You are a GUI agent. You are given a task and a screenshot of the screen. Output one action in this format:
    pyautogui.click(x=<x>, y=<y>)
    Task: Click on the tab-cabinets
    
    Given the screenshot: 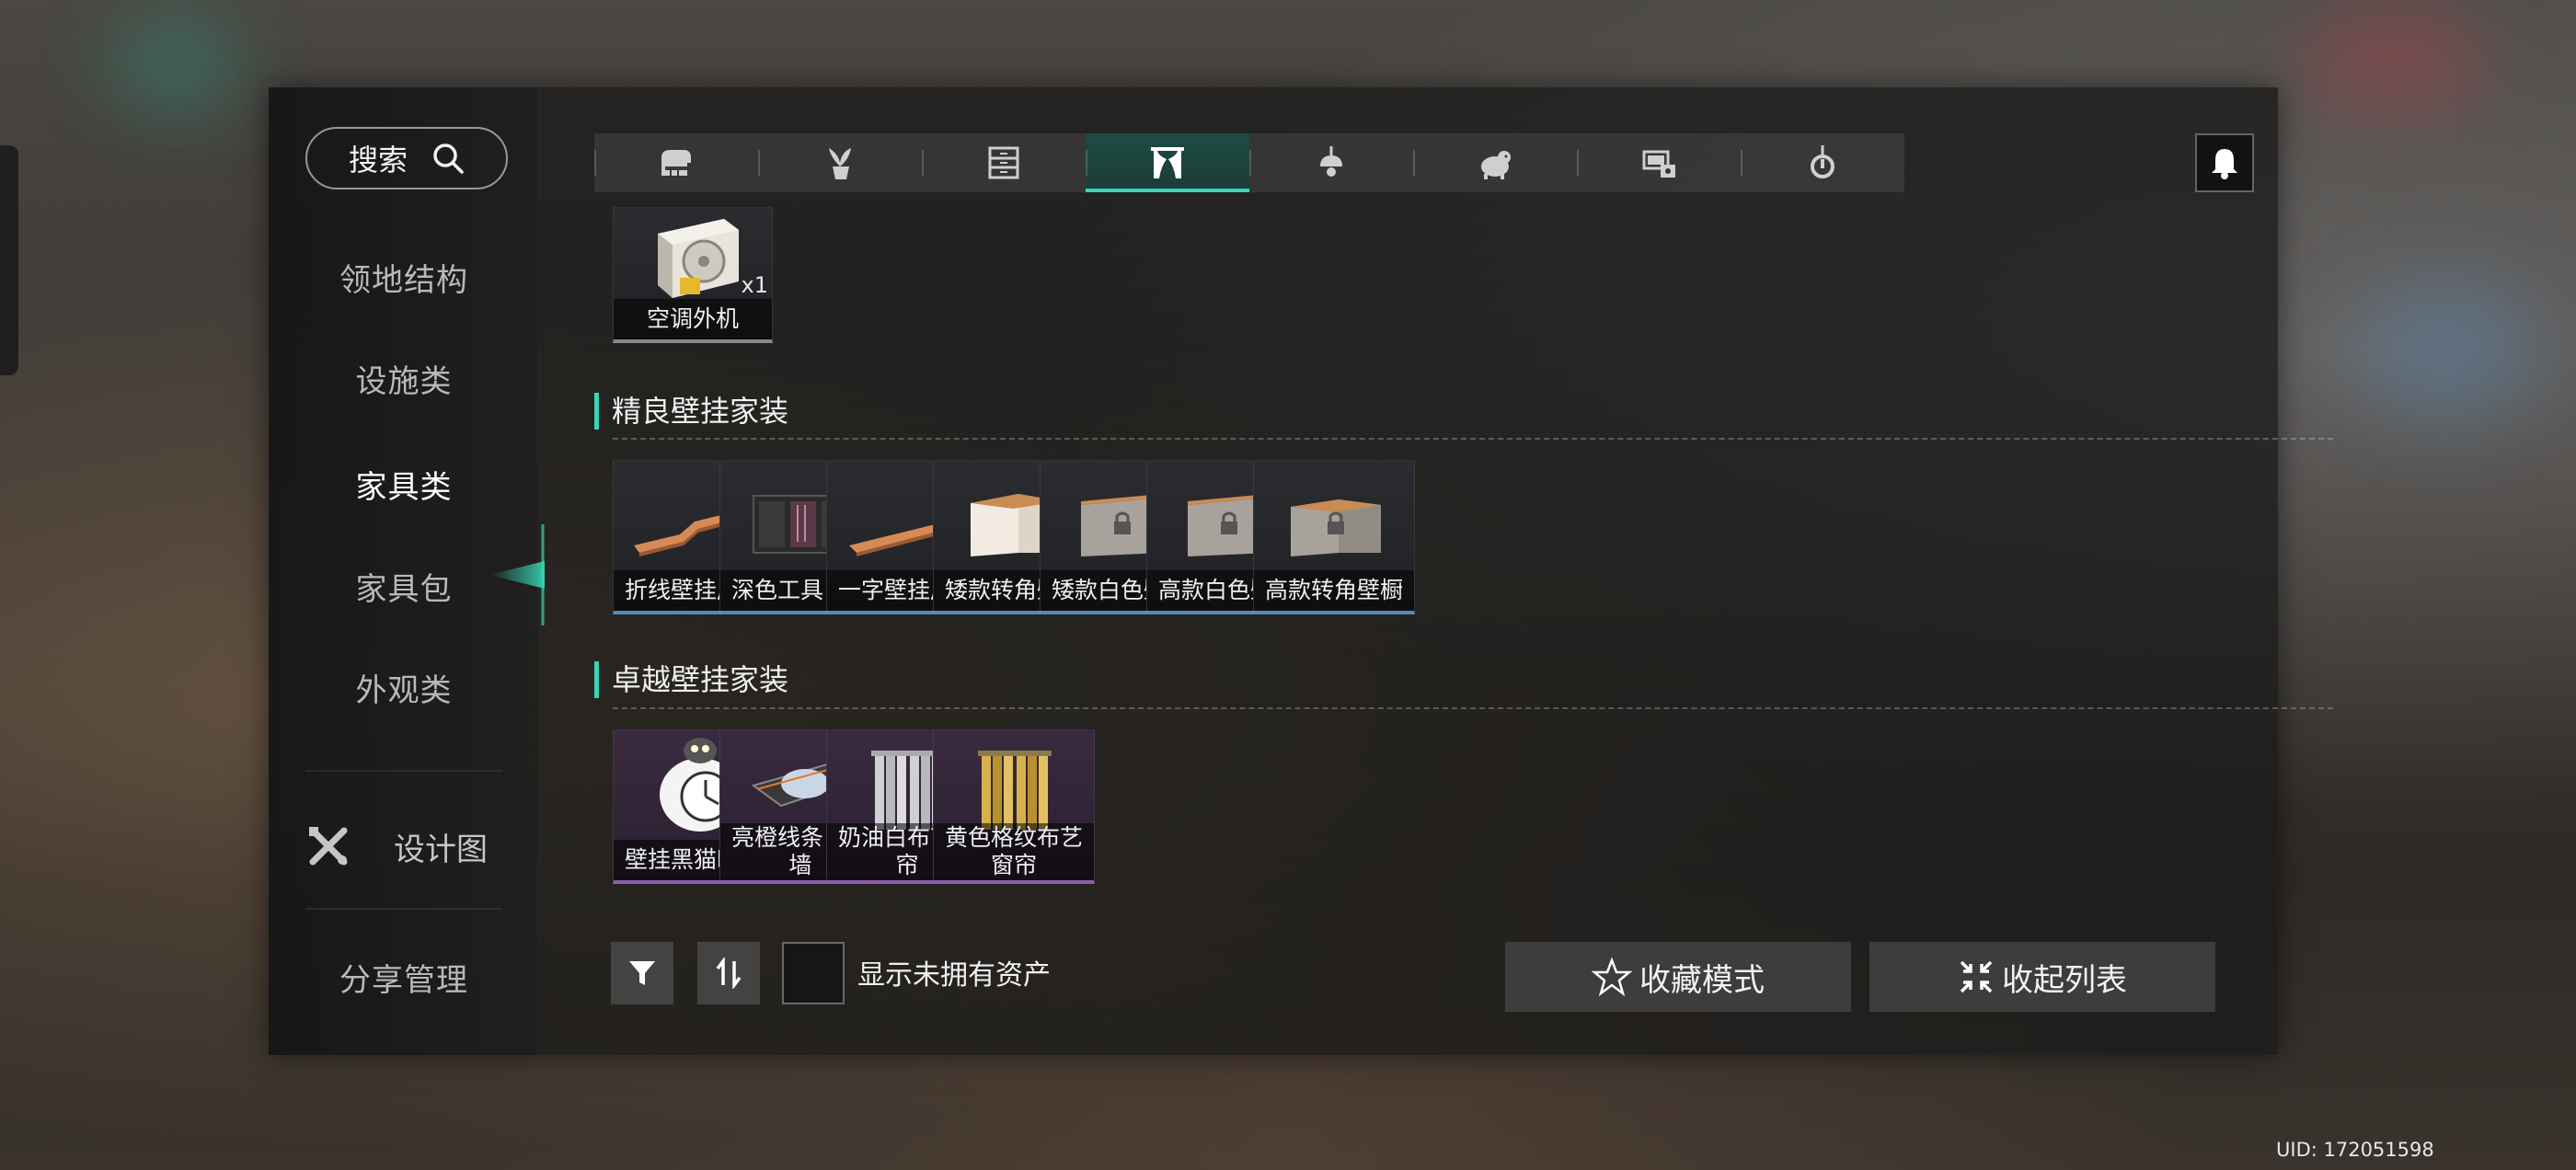 What is the action you would take?
    pyautogui.click(x=1004, y=162)
    